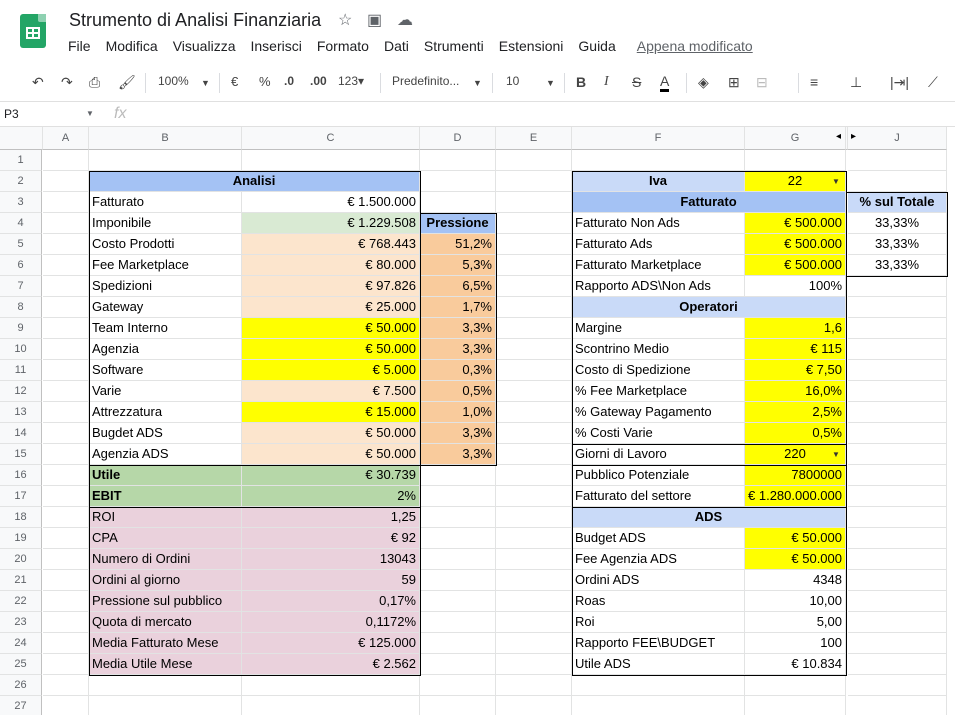 The width and height of the screenshot is (955, 715). Describe the element at coordinates (658, 265) in the screenshot. I see `cell-f6: Fatturato Marketplace` at that location.